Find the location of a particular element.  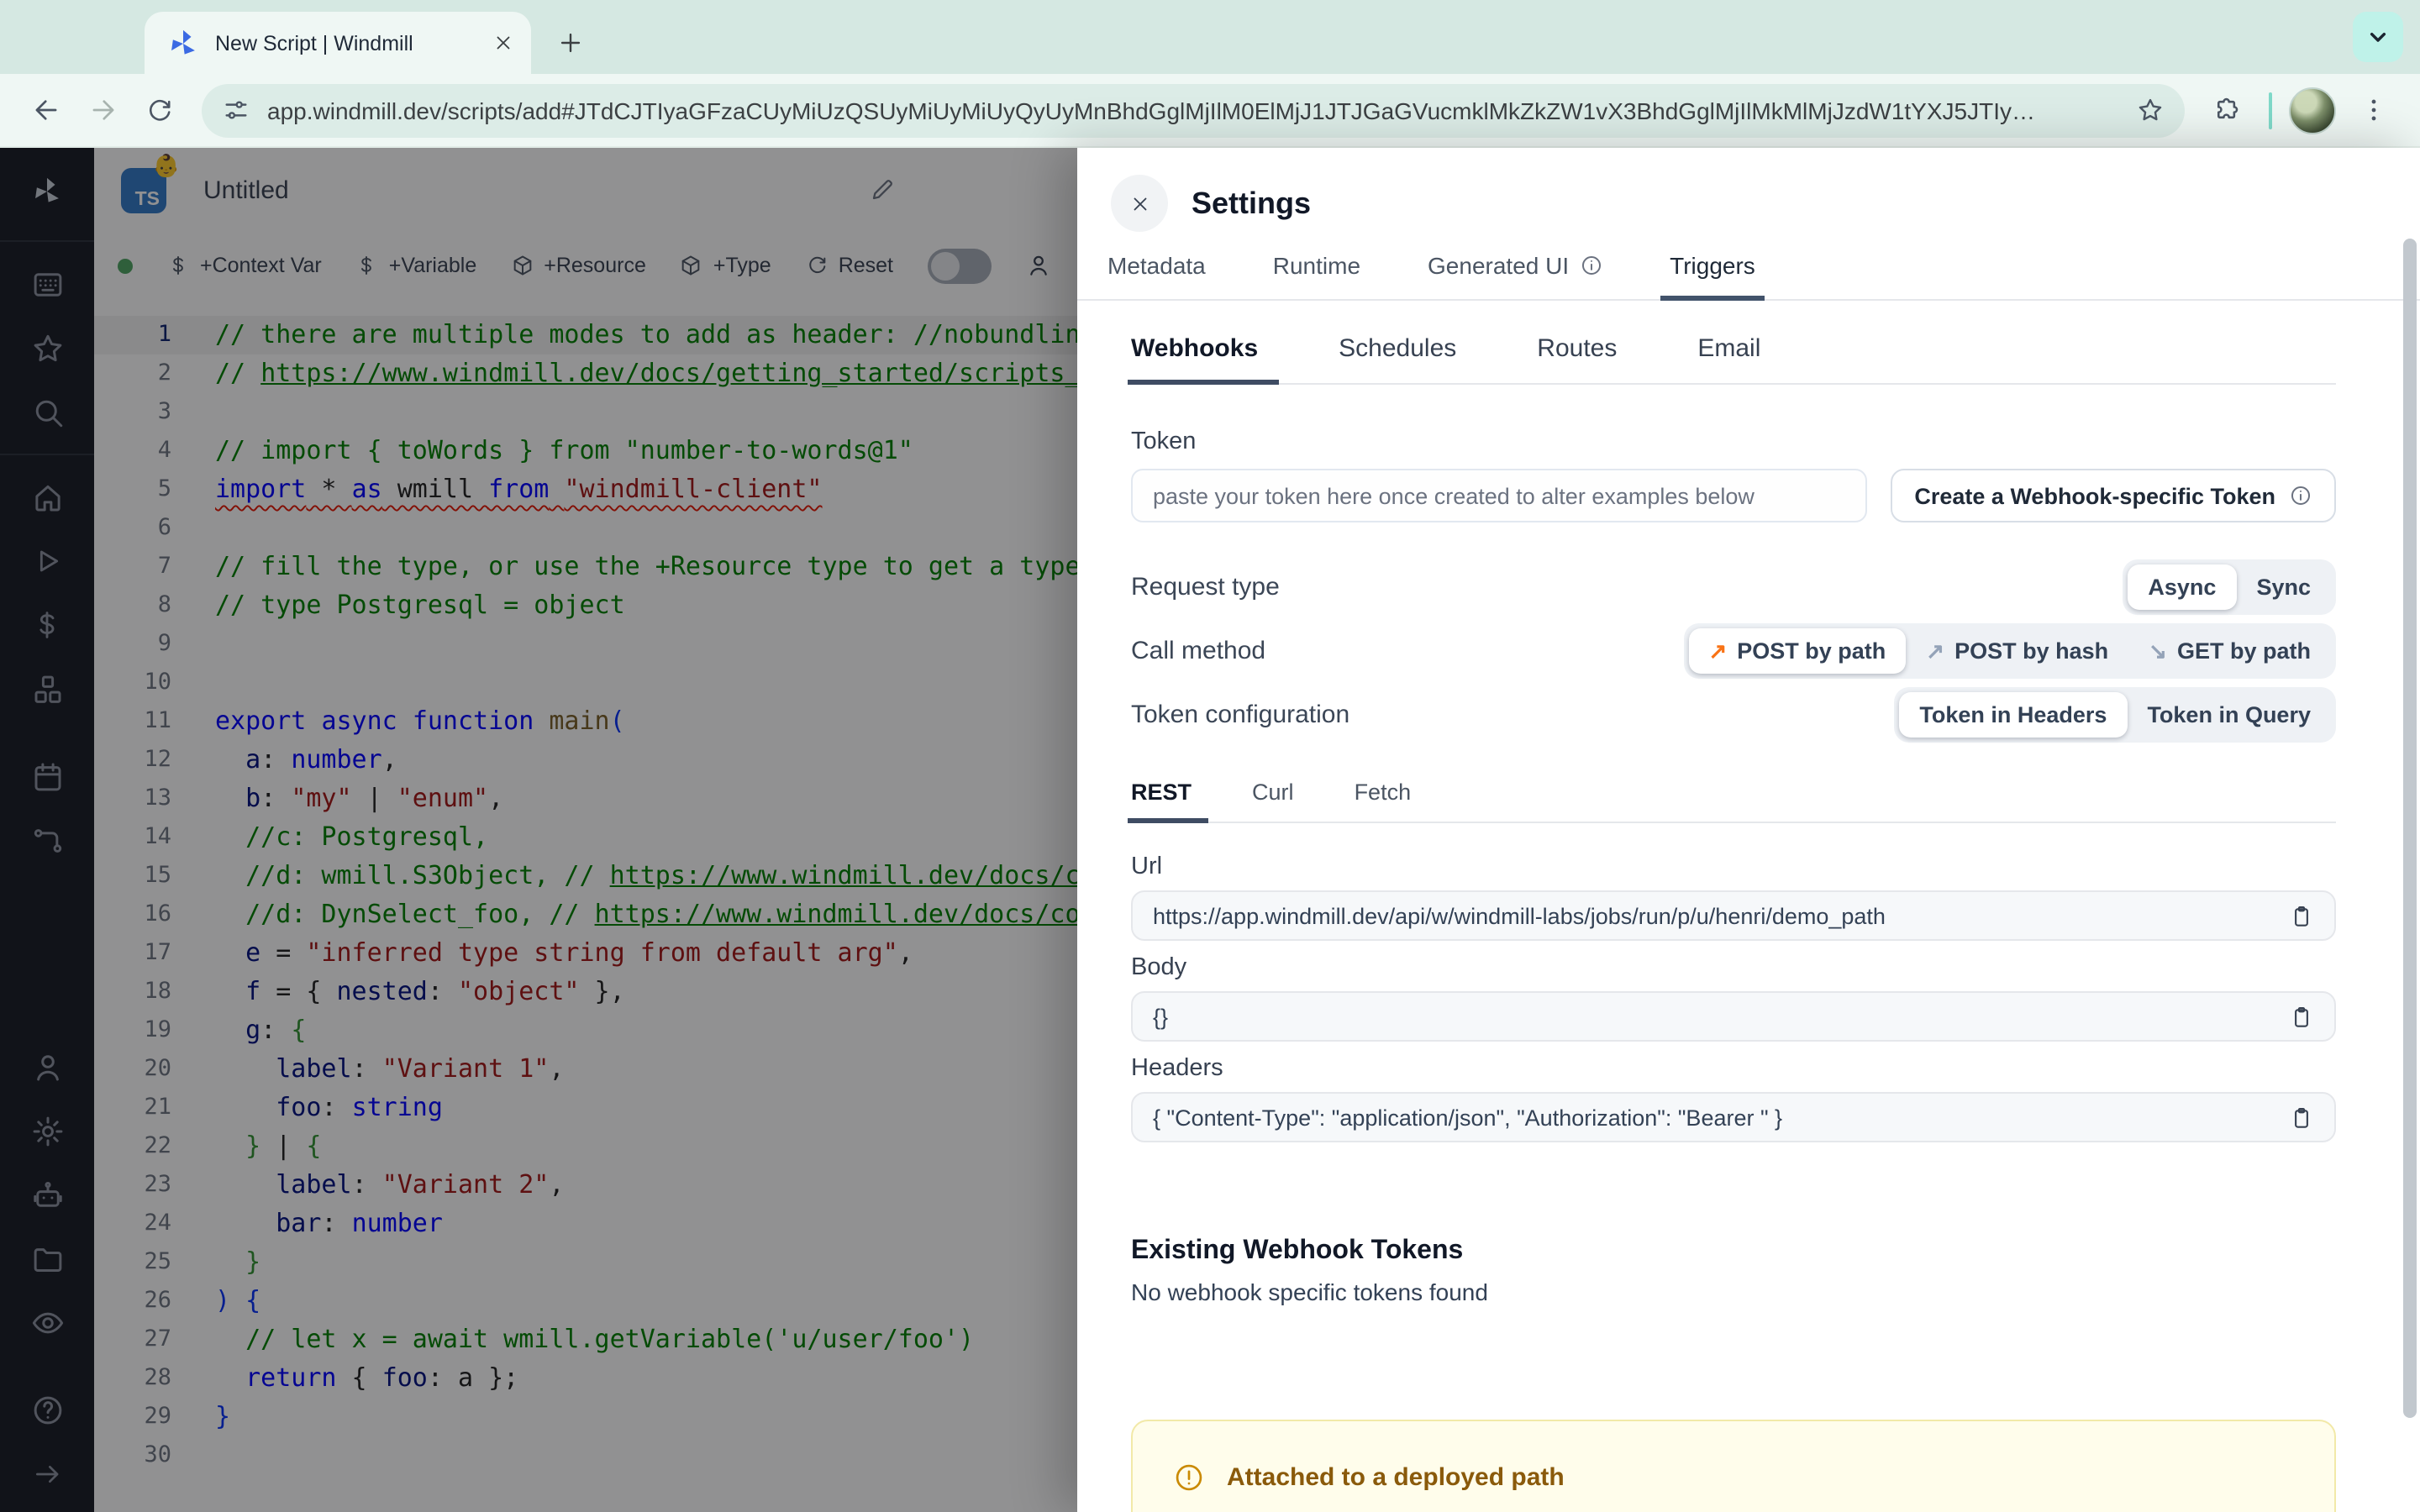

token-configuration-label: Token configuration is located at coordinates (1240, 715).